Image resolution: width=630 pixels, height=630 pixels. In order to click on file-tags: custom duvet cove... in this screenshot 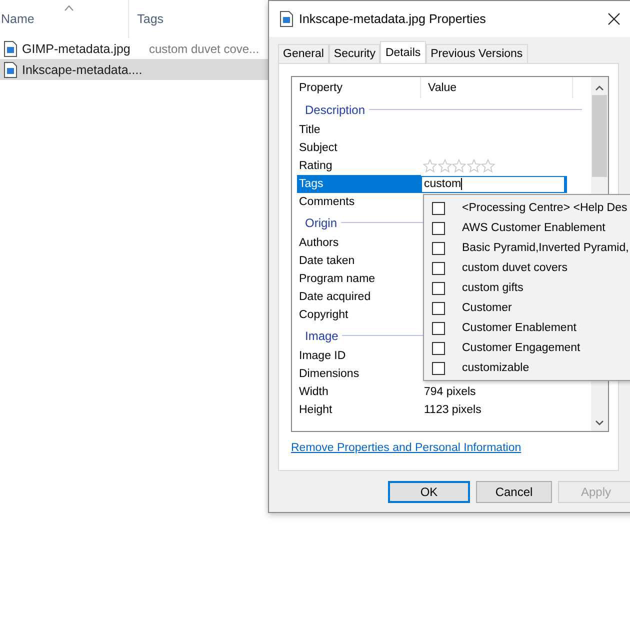, I will do `click(204, 49)`.